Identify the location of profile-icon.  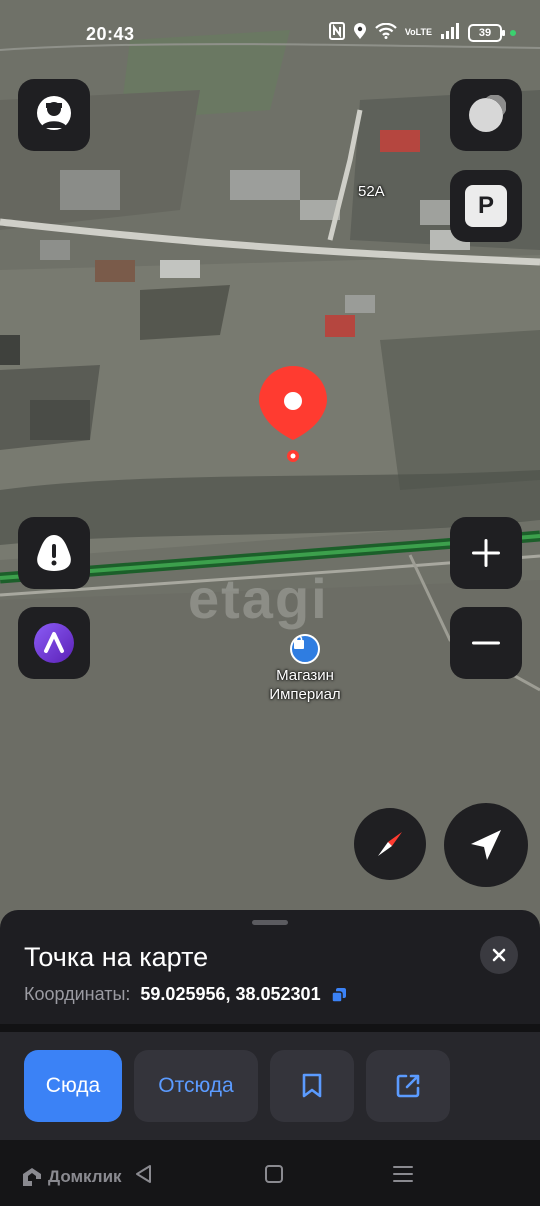
(54, 113).